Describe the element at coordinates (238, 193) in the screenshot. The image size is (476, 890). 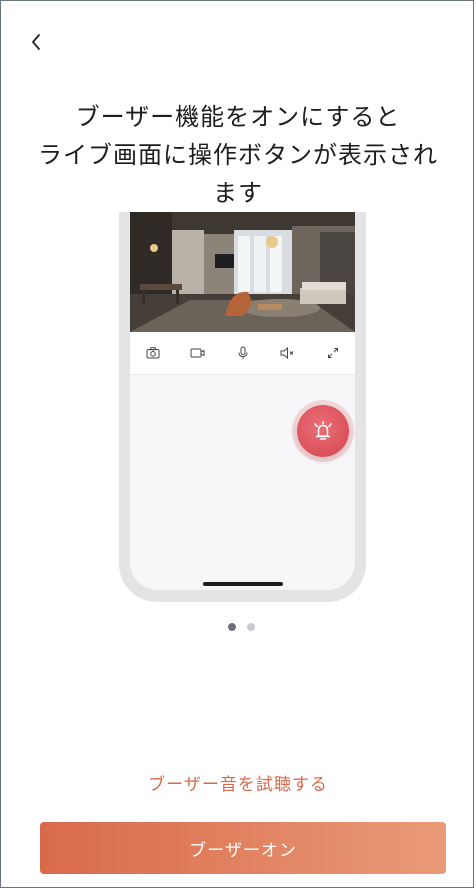
I see `title-line-3: ます` at that location.